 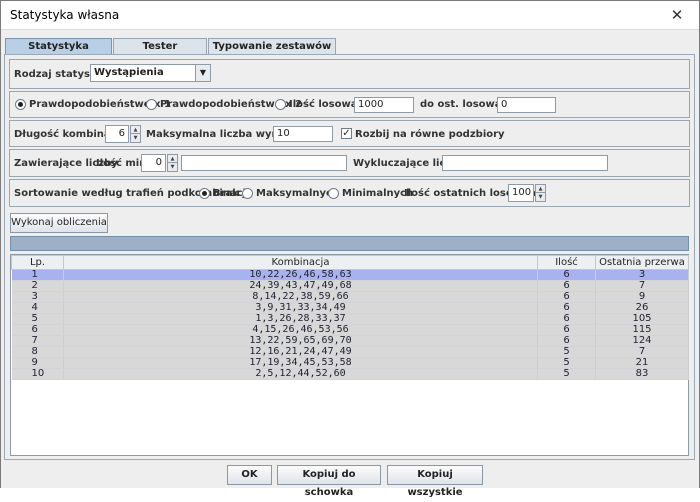 What do you see at coordinates (280, 104) in the screenshot?
I see `radio-draw-count` at bounding box center [280, 104].